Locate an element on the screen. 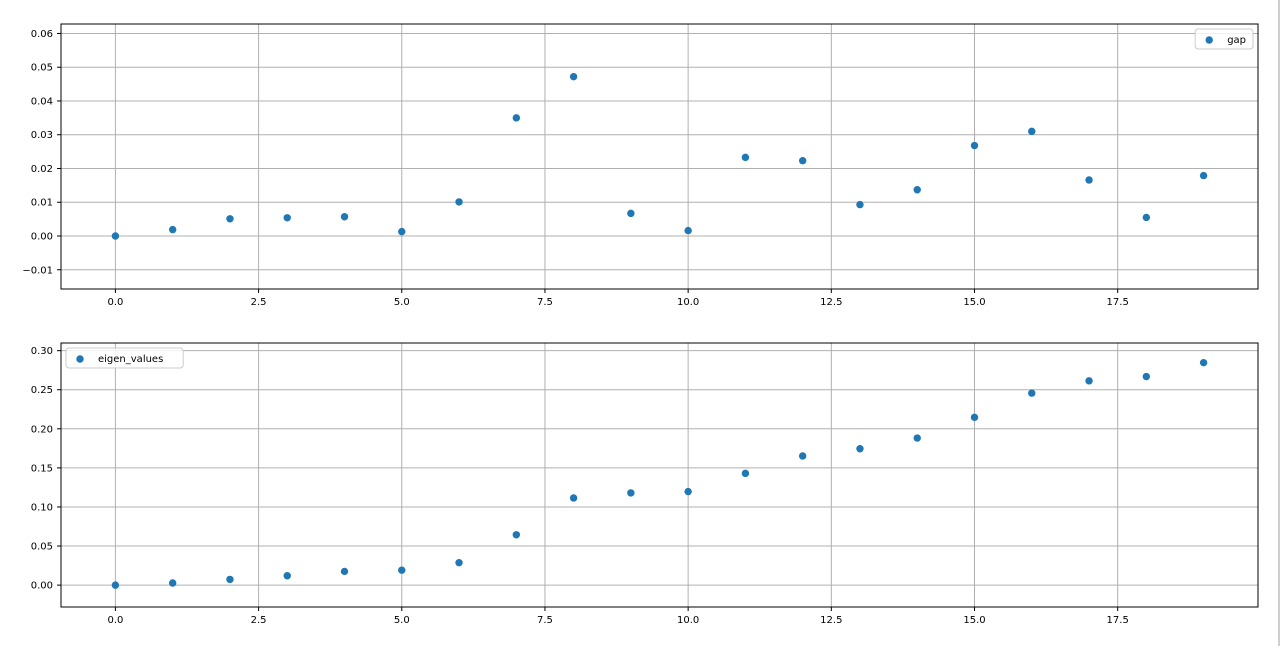 Image resolution: width=1280 pixels, height=646 pixels. legend-label: eigen_values is located at coordinates (130, 359).